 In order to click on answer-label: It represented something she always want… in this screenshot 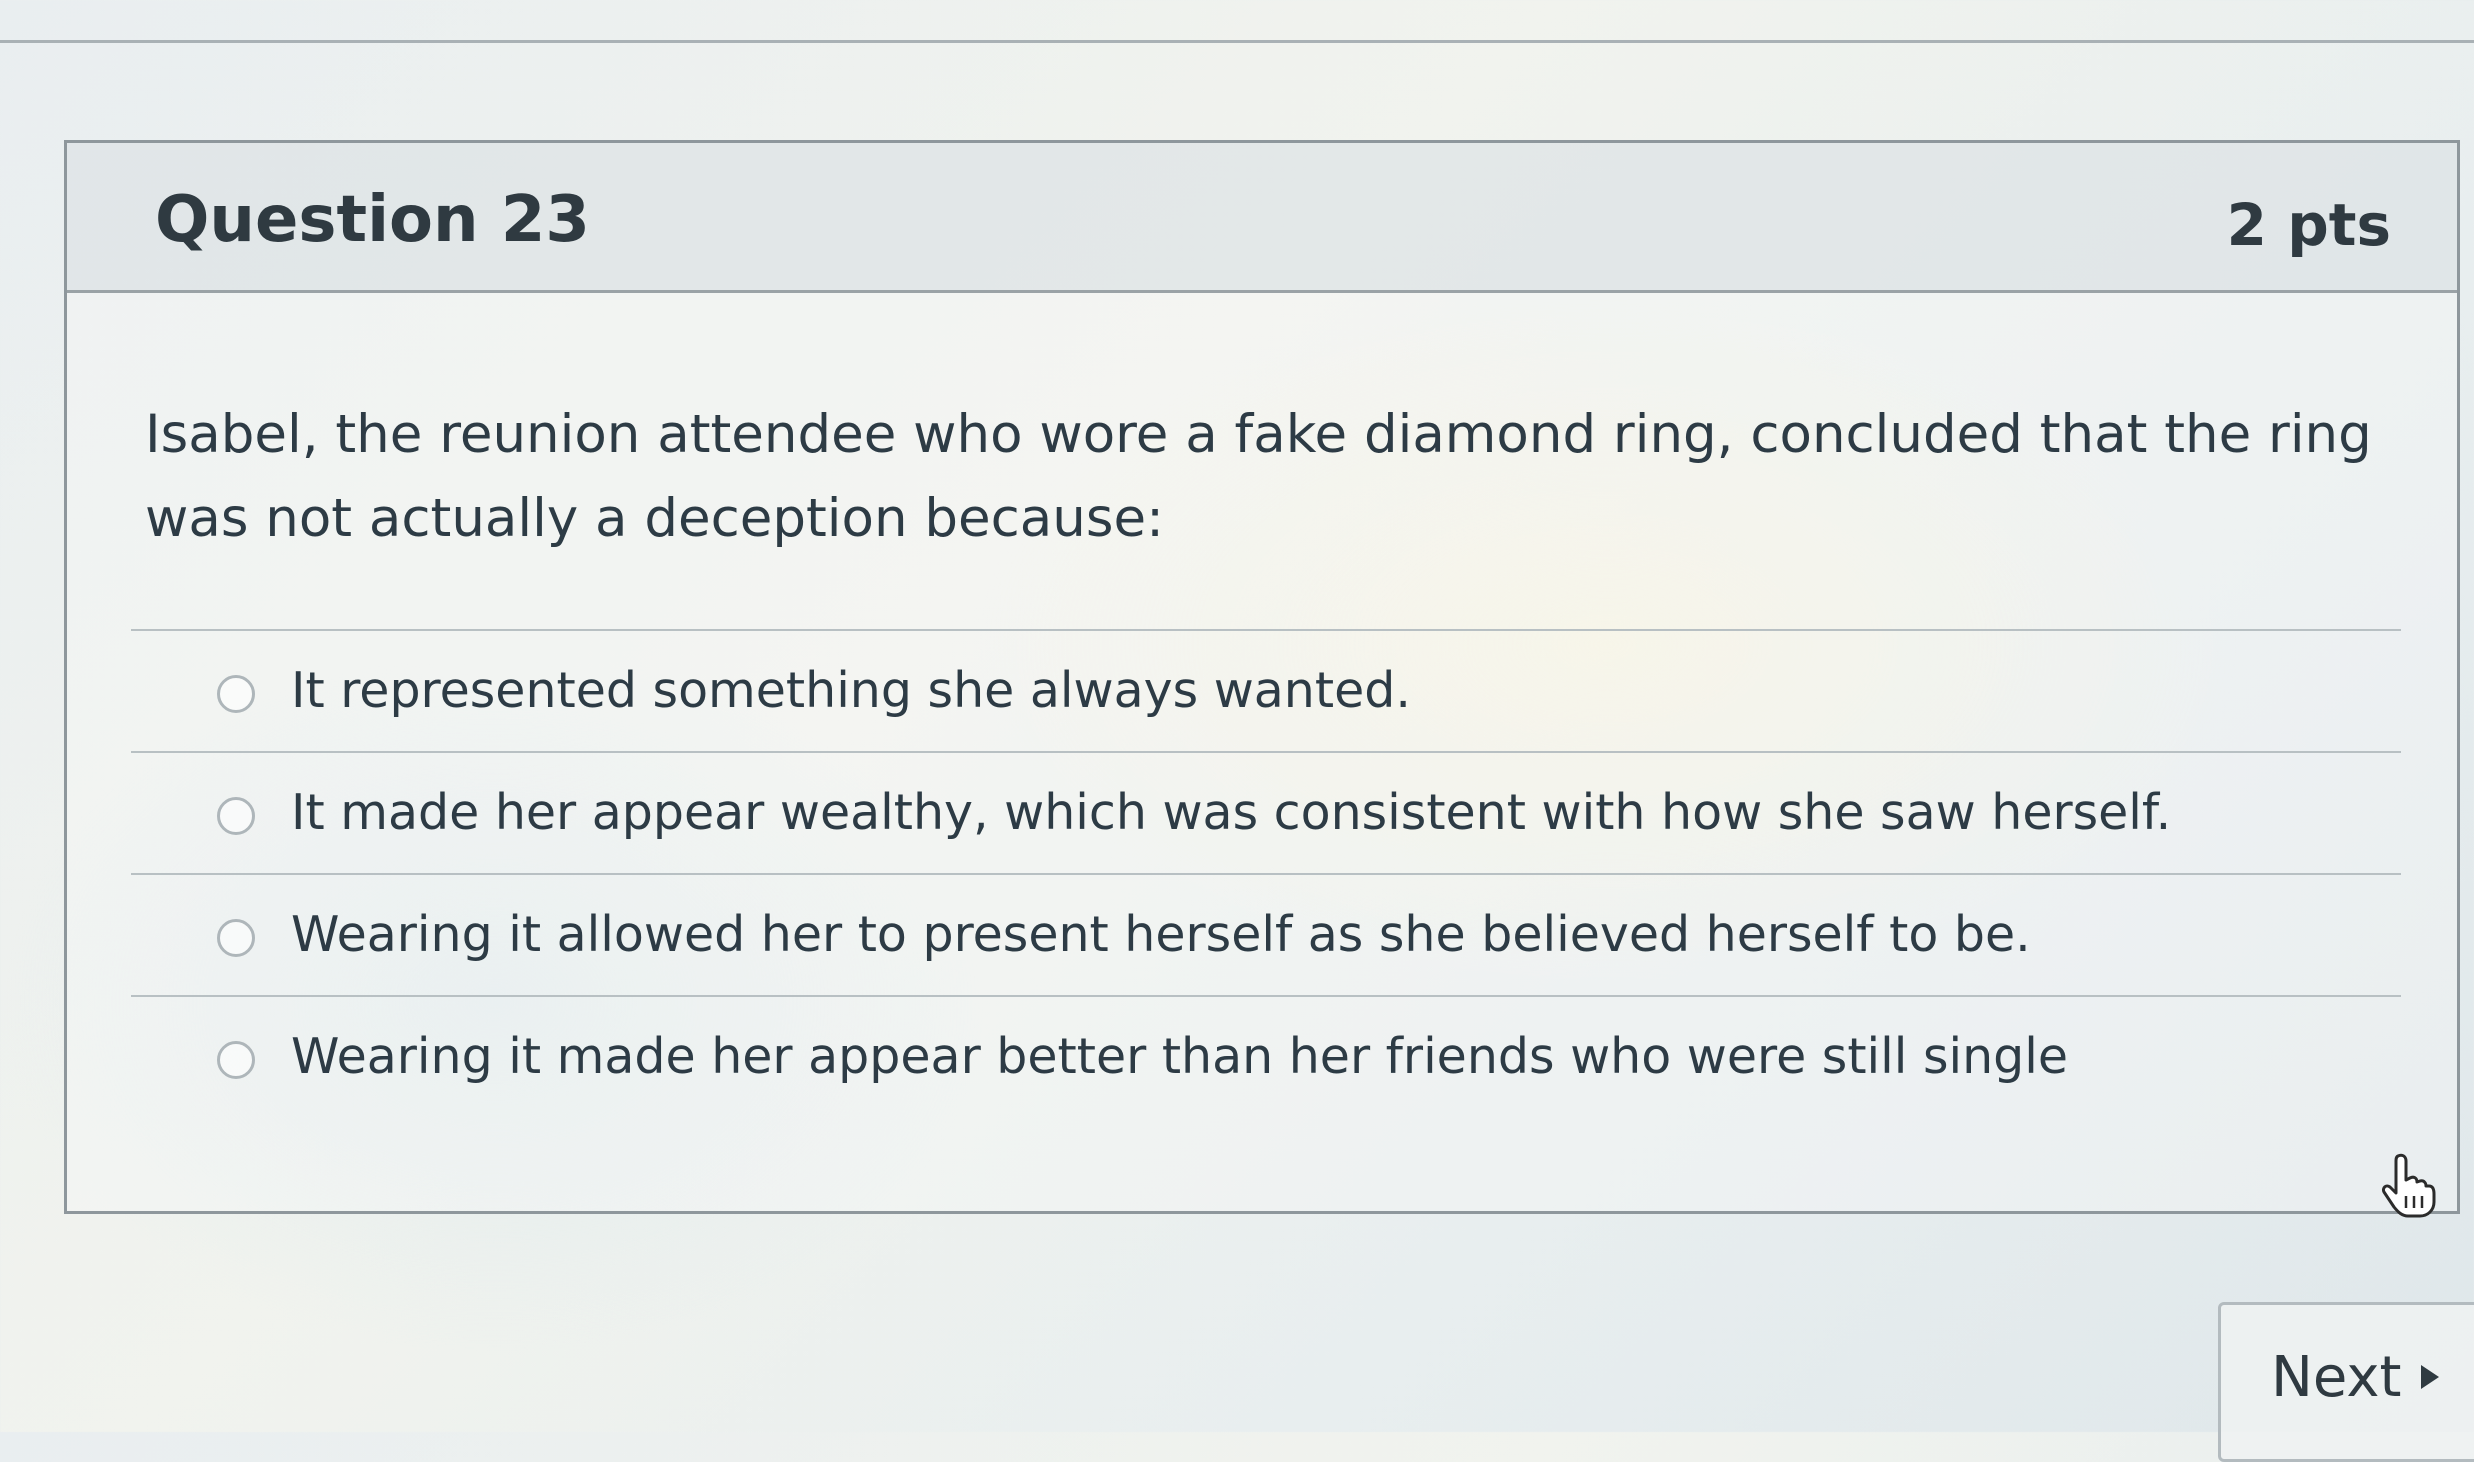, I will do `click(851, 691)`.